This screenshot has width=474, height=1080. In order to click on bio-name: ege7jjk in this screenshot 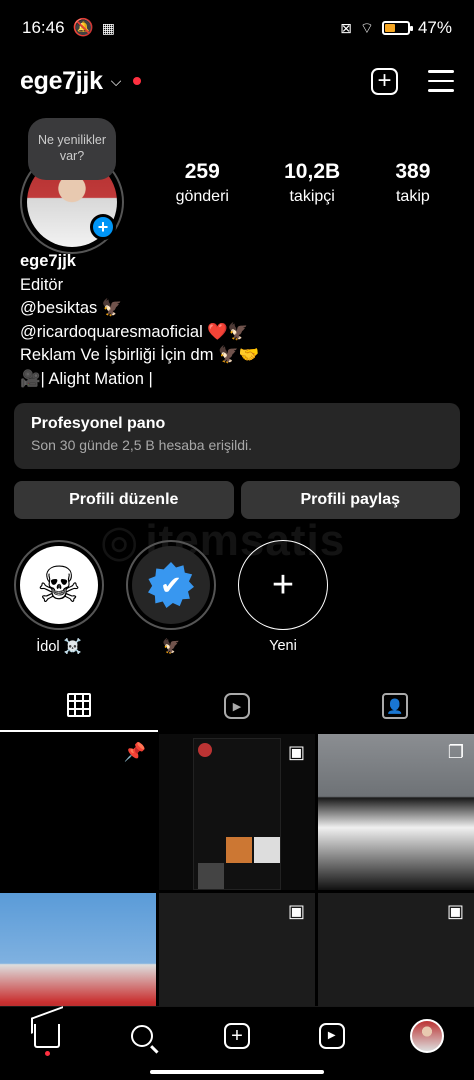, I will do `click(48, 261)`.